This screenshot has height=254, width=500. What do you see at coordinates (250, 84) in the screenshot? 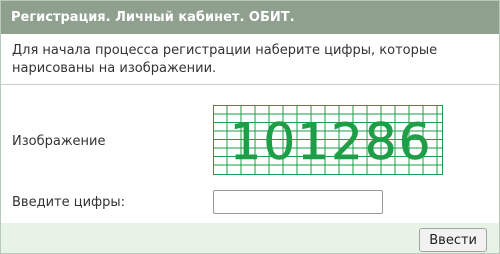
I see `divider` at bounding box center [250, 84].